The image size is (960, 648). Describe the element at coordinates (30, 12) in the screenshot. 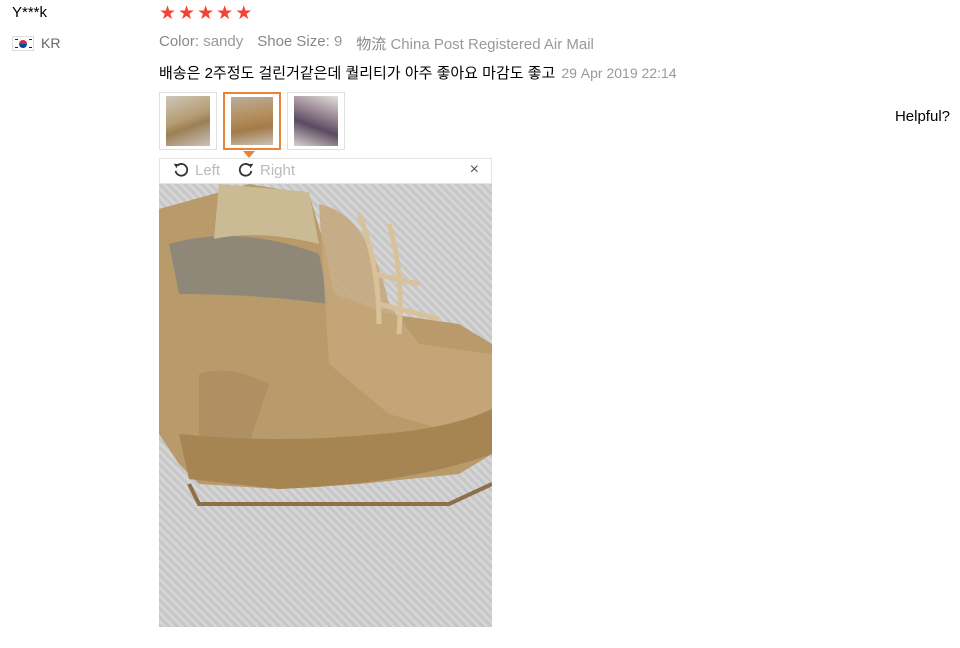

I see `reviewer-name: Y***k` at that location.